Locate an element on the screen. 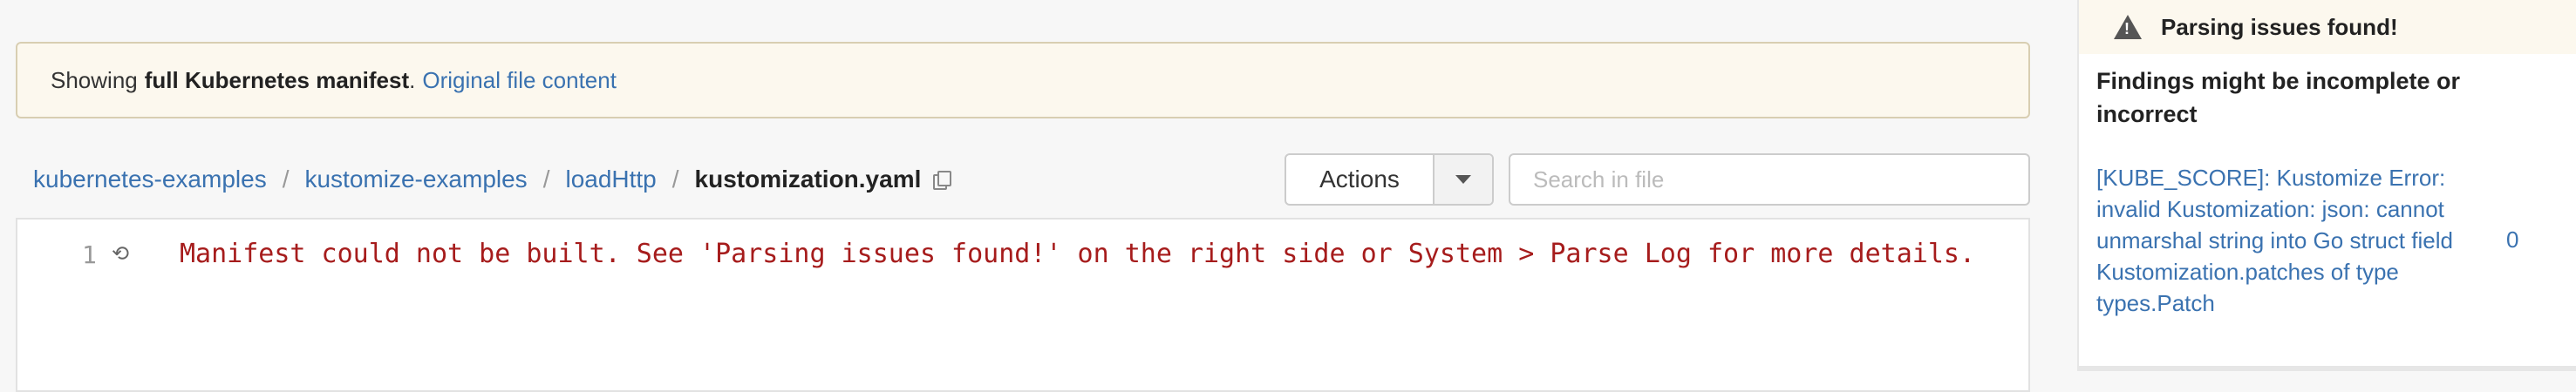 This screenshot has width=2576, height=392. actions-dropdown: Actions is located at coordinates (1389, 179).